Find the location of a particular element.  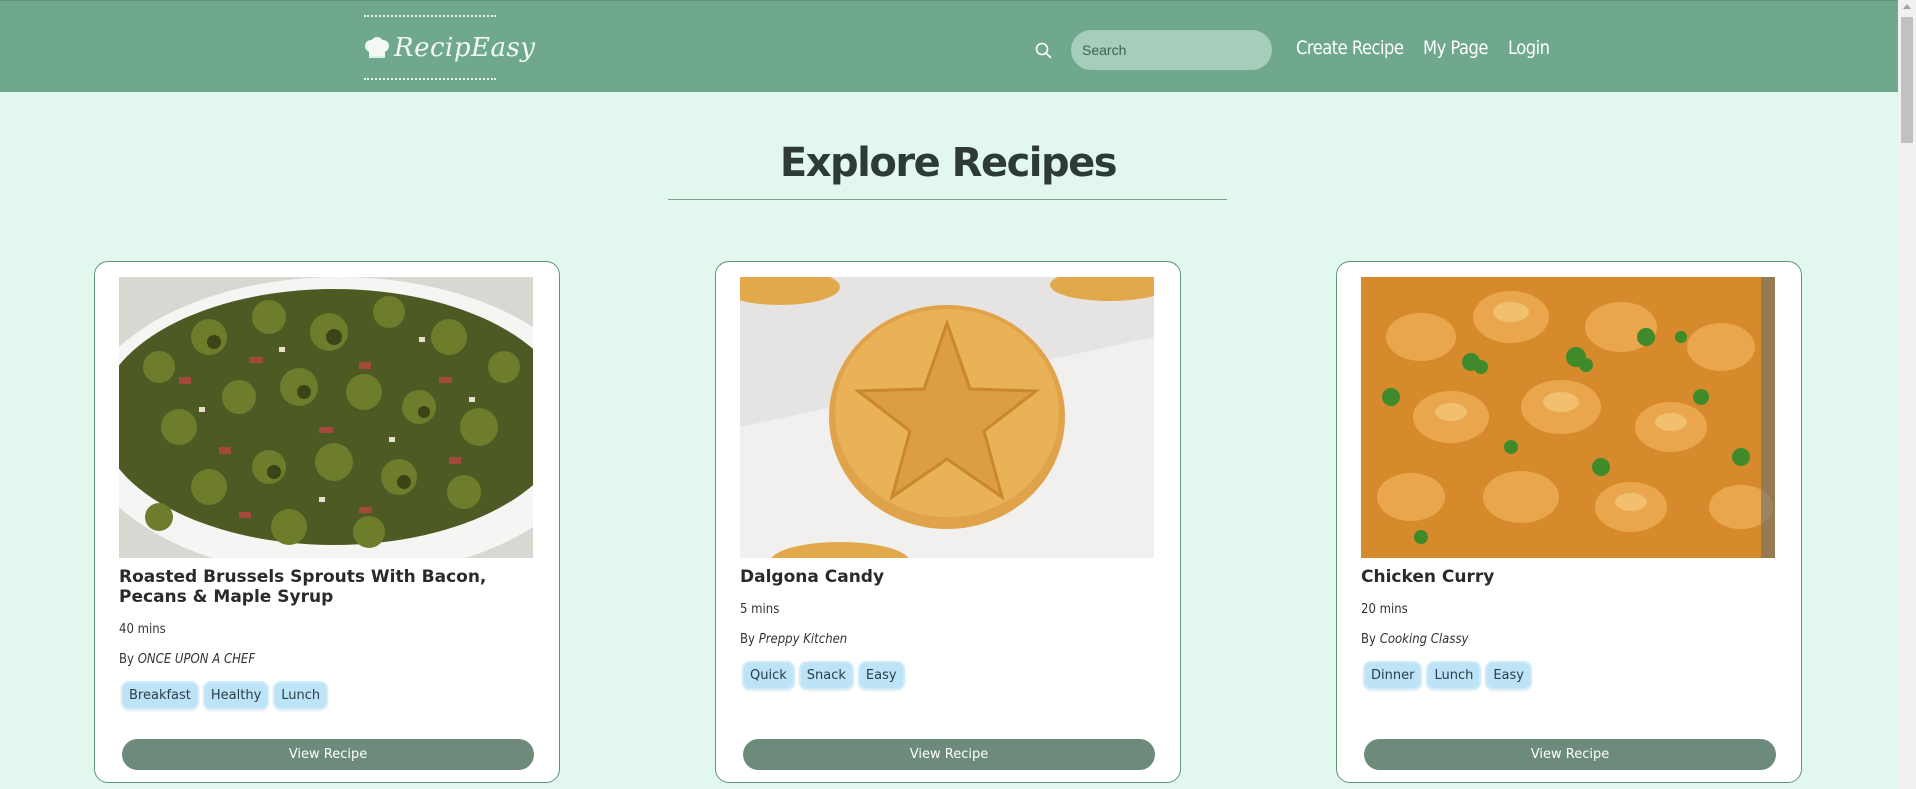

page-title: Explore Recipes is located at coordinates (948, 163).